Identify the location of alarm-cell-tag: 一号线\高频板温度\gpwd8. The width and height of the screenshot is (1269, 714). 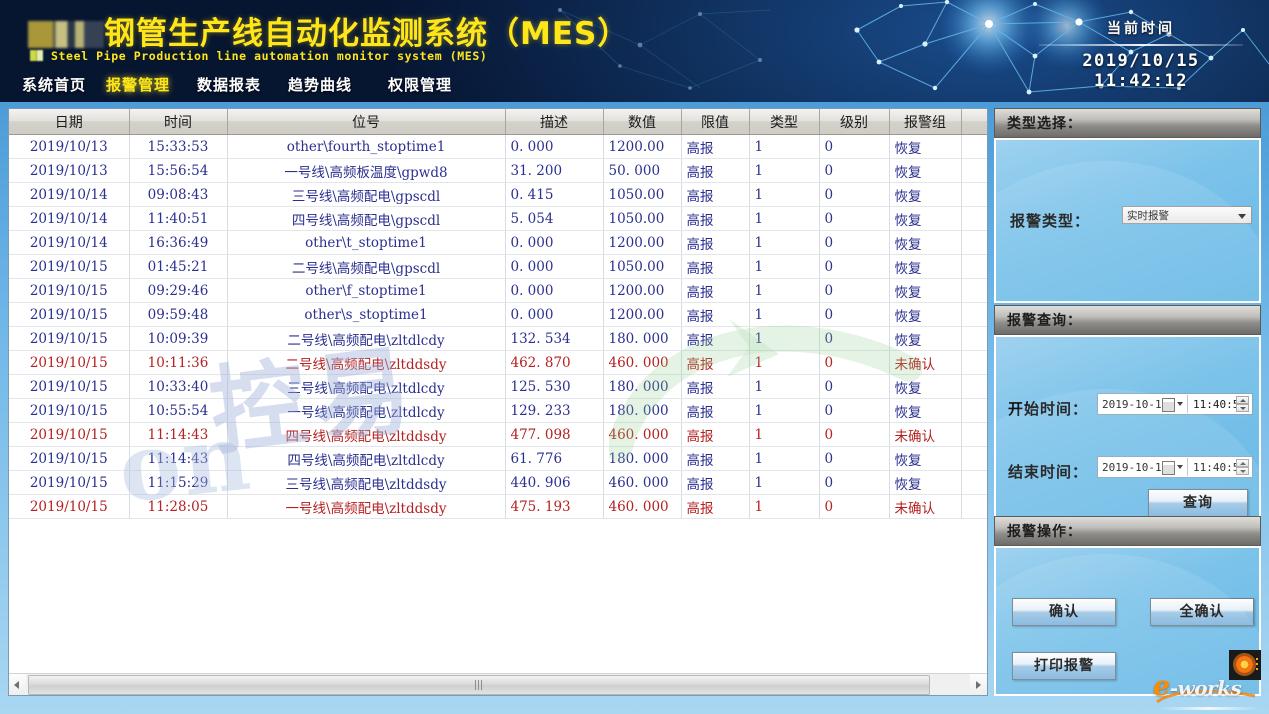
(366, 170).